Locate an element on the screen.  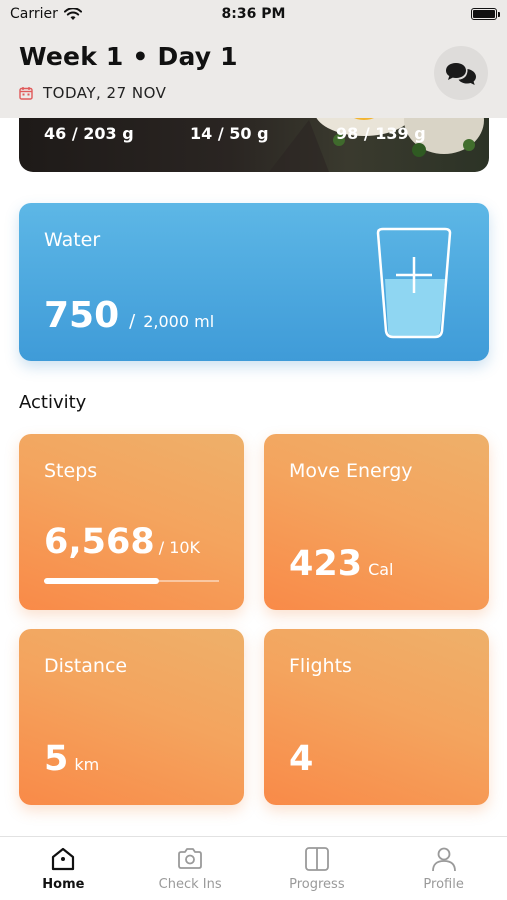
flights-value: 4 is located at coordinates (301, 759).